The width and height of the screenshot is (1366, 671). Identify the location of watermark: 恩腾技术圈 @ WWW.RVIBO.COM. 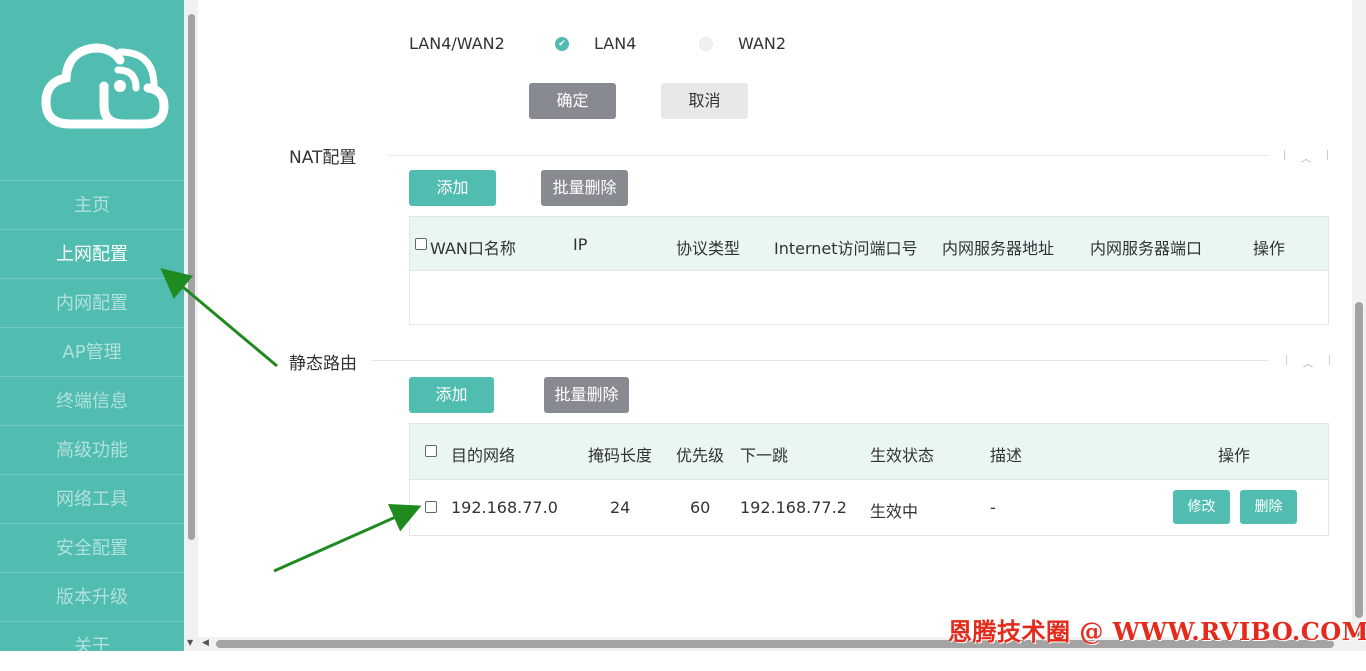
(1157, 631).